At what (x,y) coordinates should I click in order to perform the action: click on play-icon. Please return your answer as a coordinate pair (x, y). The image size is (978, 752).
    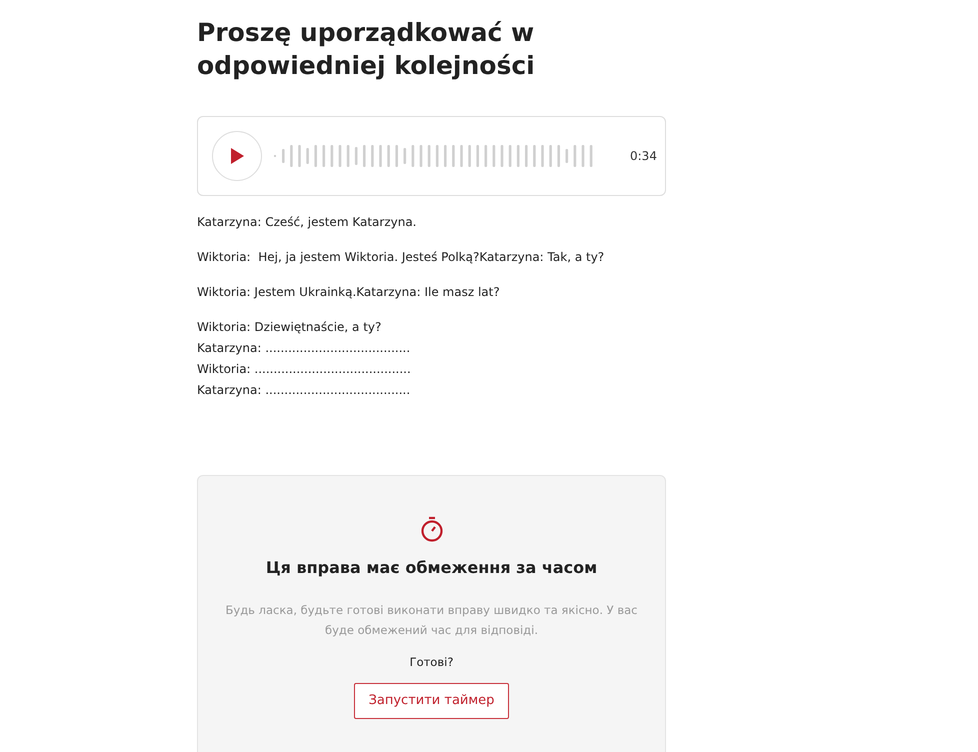
    Looking at the image, I should click on (237, 156).